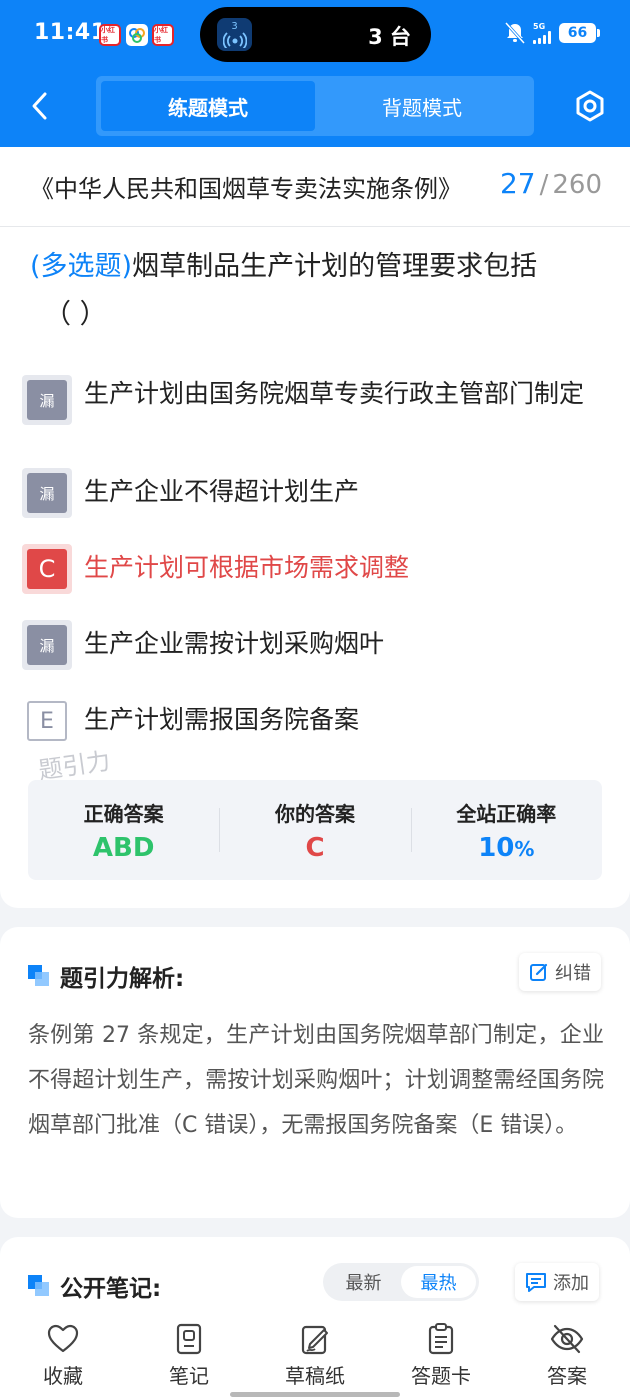 This screenshot has height=1400, width=630. What do you see at coordinates (163, 35) in the screenshot?
I see `xiaohongshu-notification-icon-2: 小红书` at bounding box center [163, 35].